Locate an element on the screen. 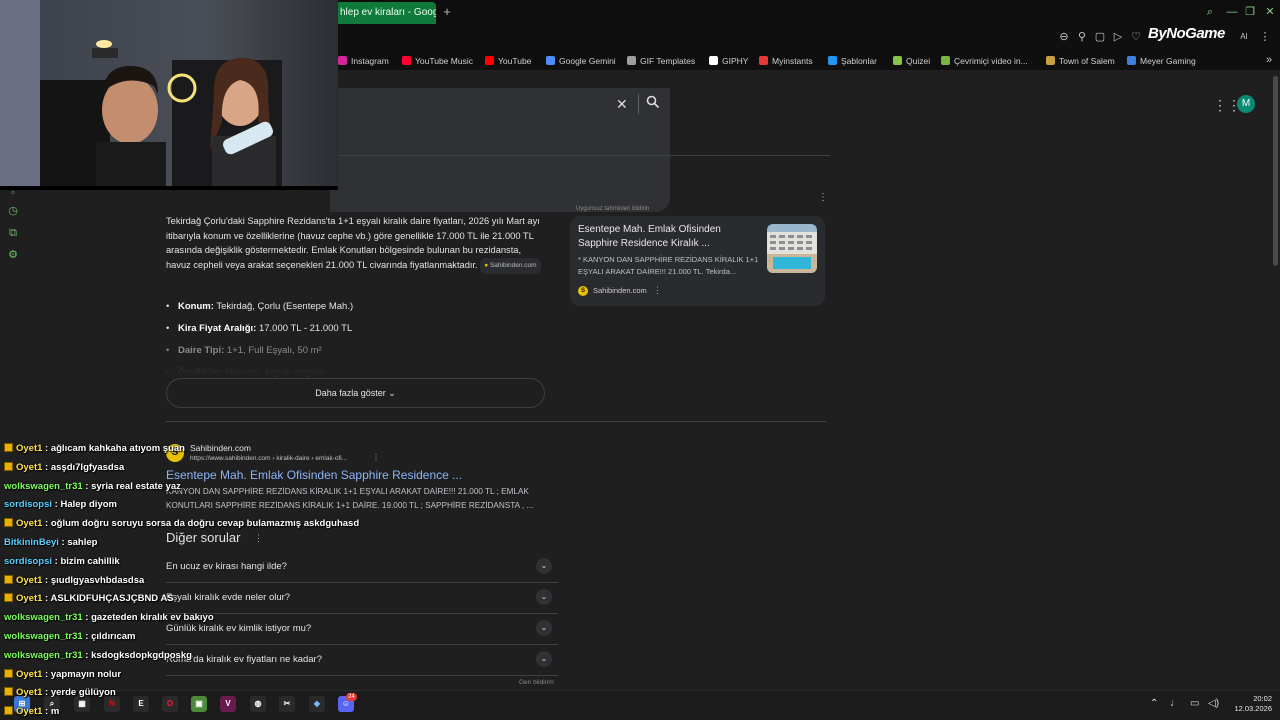 This screenshot has height=720, width=1280. zoom-icon: ⊖ is located at coordinates (1064, 37).